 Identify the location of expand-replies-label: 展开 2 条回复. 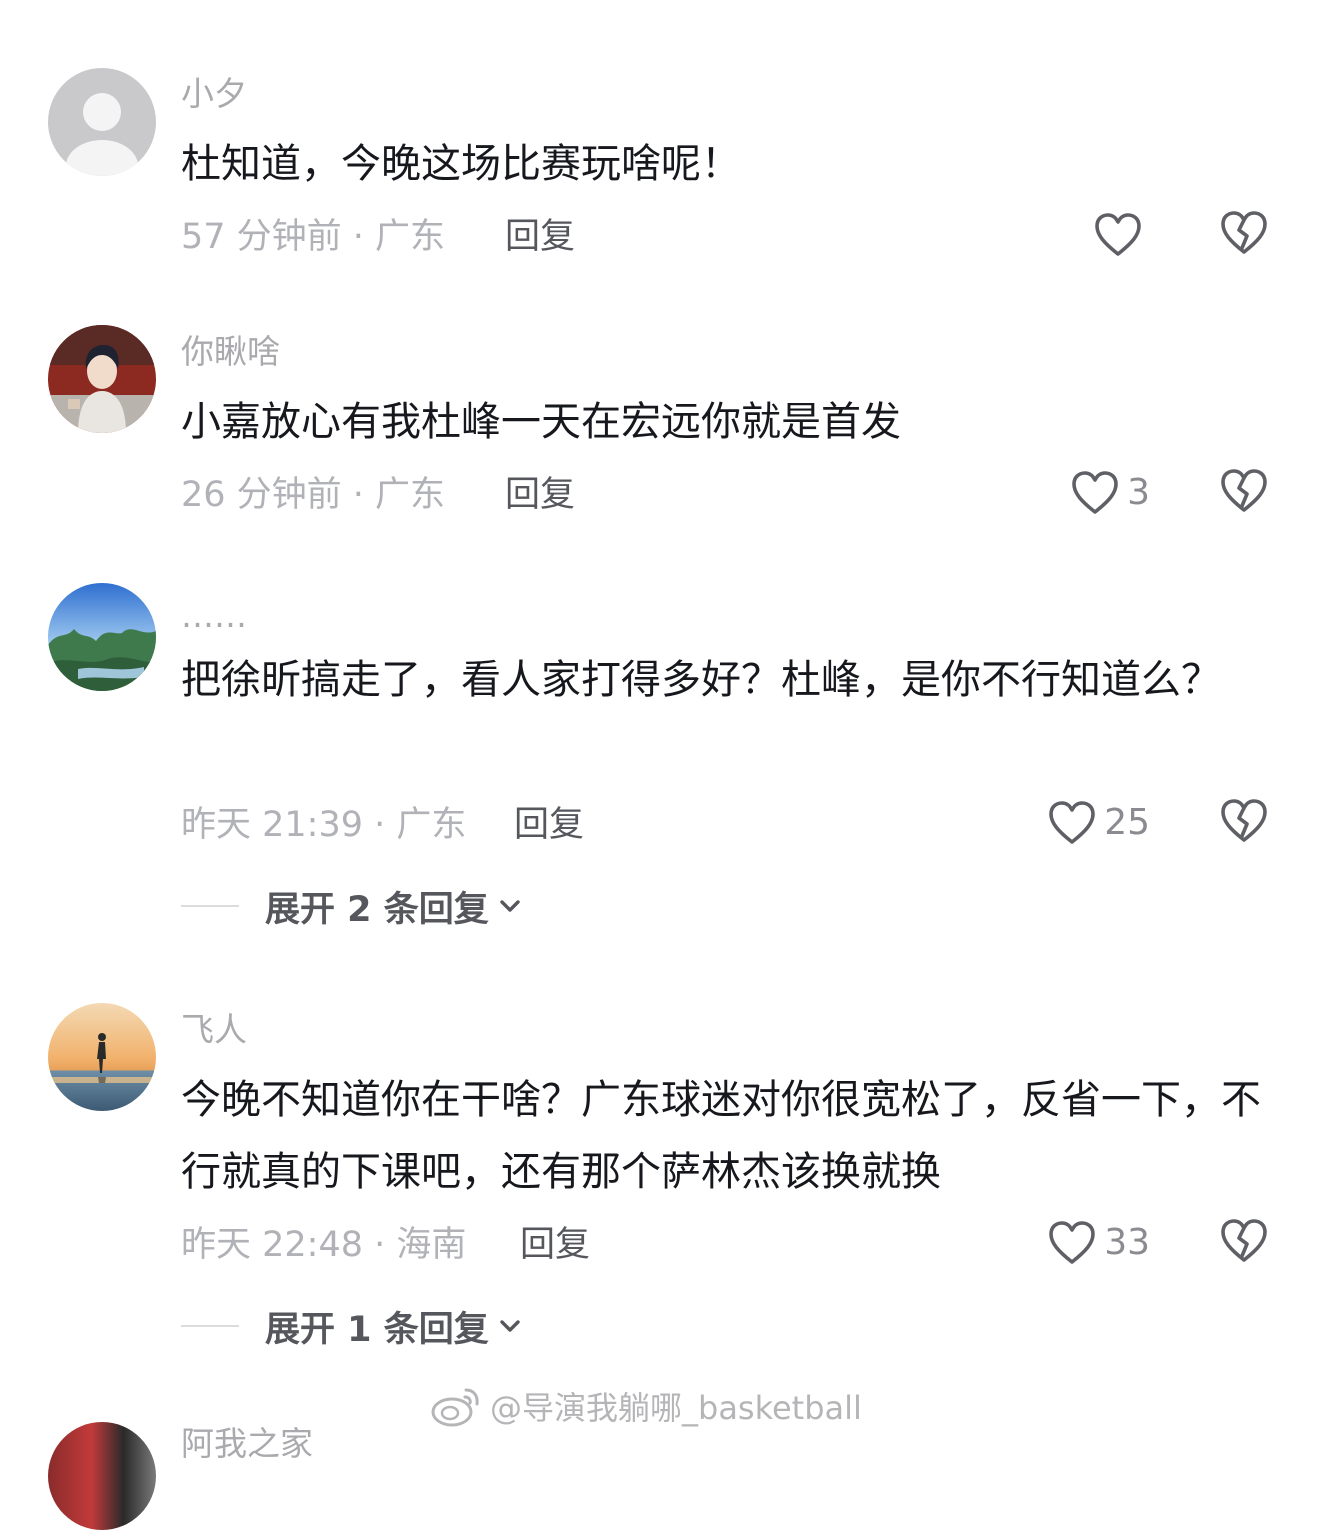
(377, 909).